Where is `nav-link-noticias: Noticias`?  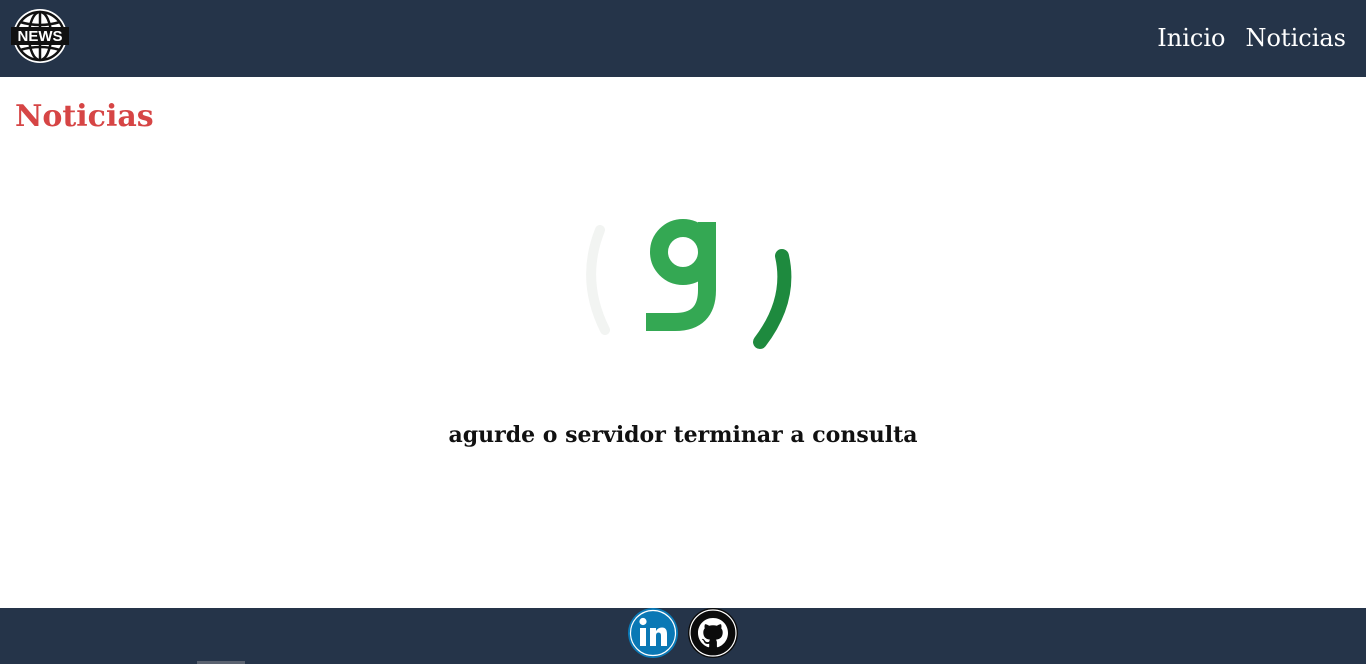
nav-link-noticias: Noticias is located at coordinates (1295, 38).